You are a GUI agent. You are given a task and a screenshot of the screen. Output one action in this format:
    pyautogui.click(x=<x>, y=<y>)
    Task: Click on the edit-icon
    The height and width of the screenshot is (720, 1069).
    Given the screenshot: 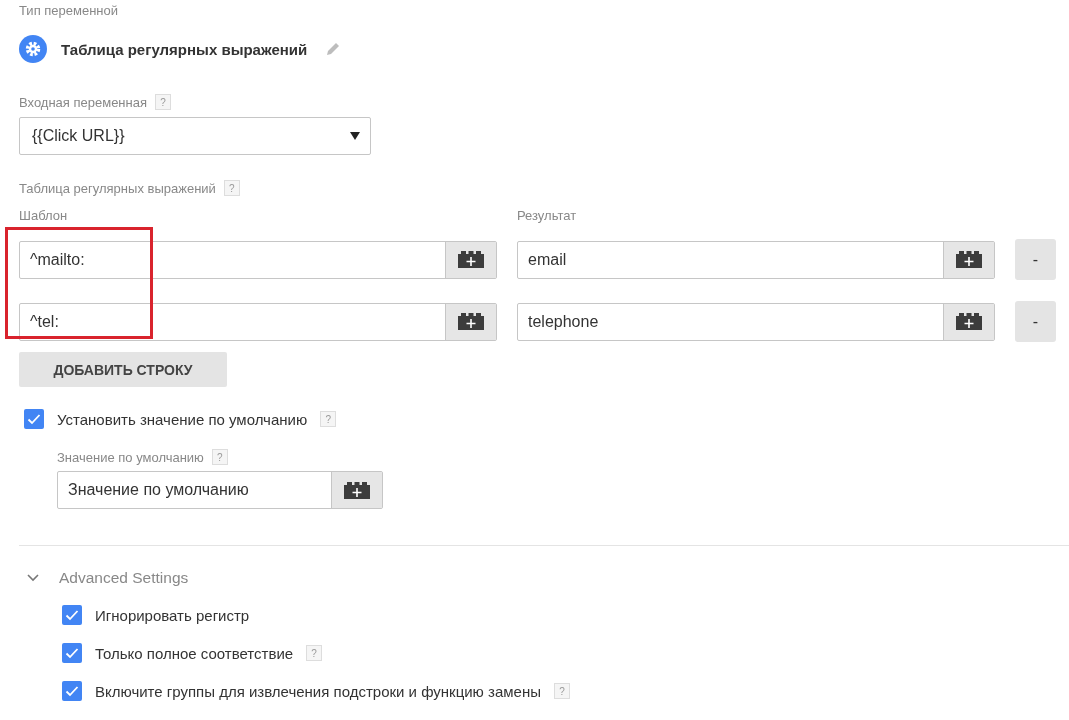 What is the action you would take?
    pyautogui.click(x=333, y=49)
    